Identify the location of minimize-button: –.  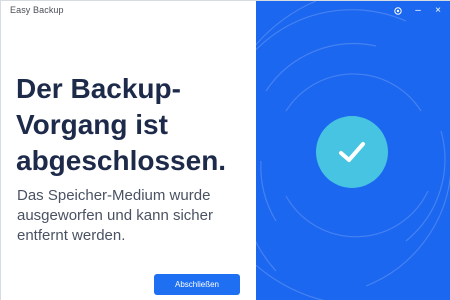
(418, 11).